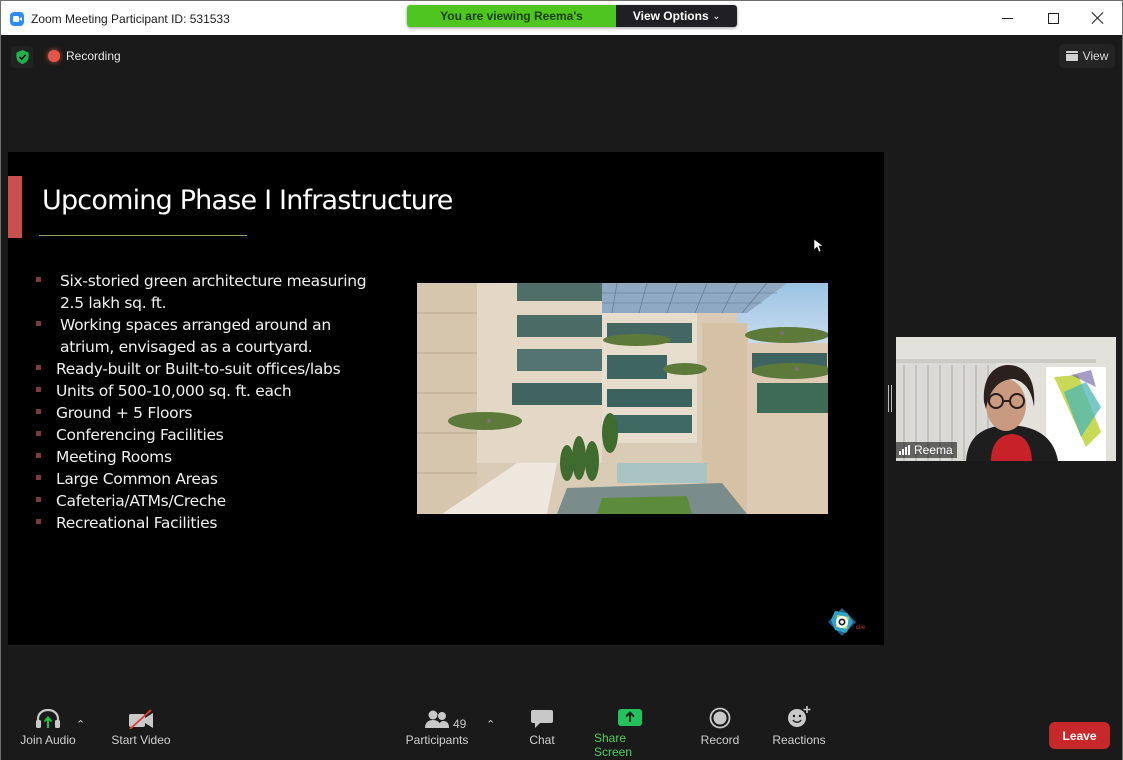 The image size is (1123, 760). I want to click on participant-name-tag: Reema, so click(926, 450).